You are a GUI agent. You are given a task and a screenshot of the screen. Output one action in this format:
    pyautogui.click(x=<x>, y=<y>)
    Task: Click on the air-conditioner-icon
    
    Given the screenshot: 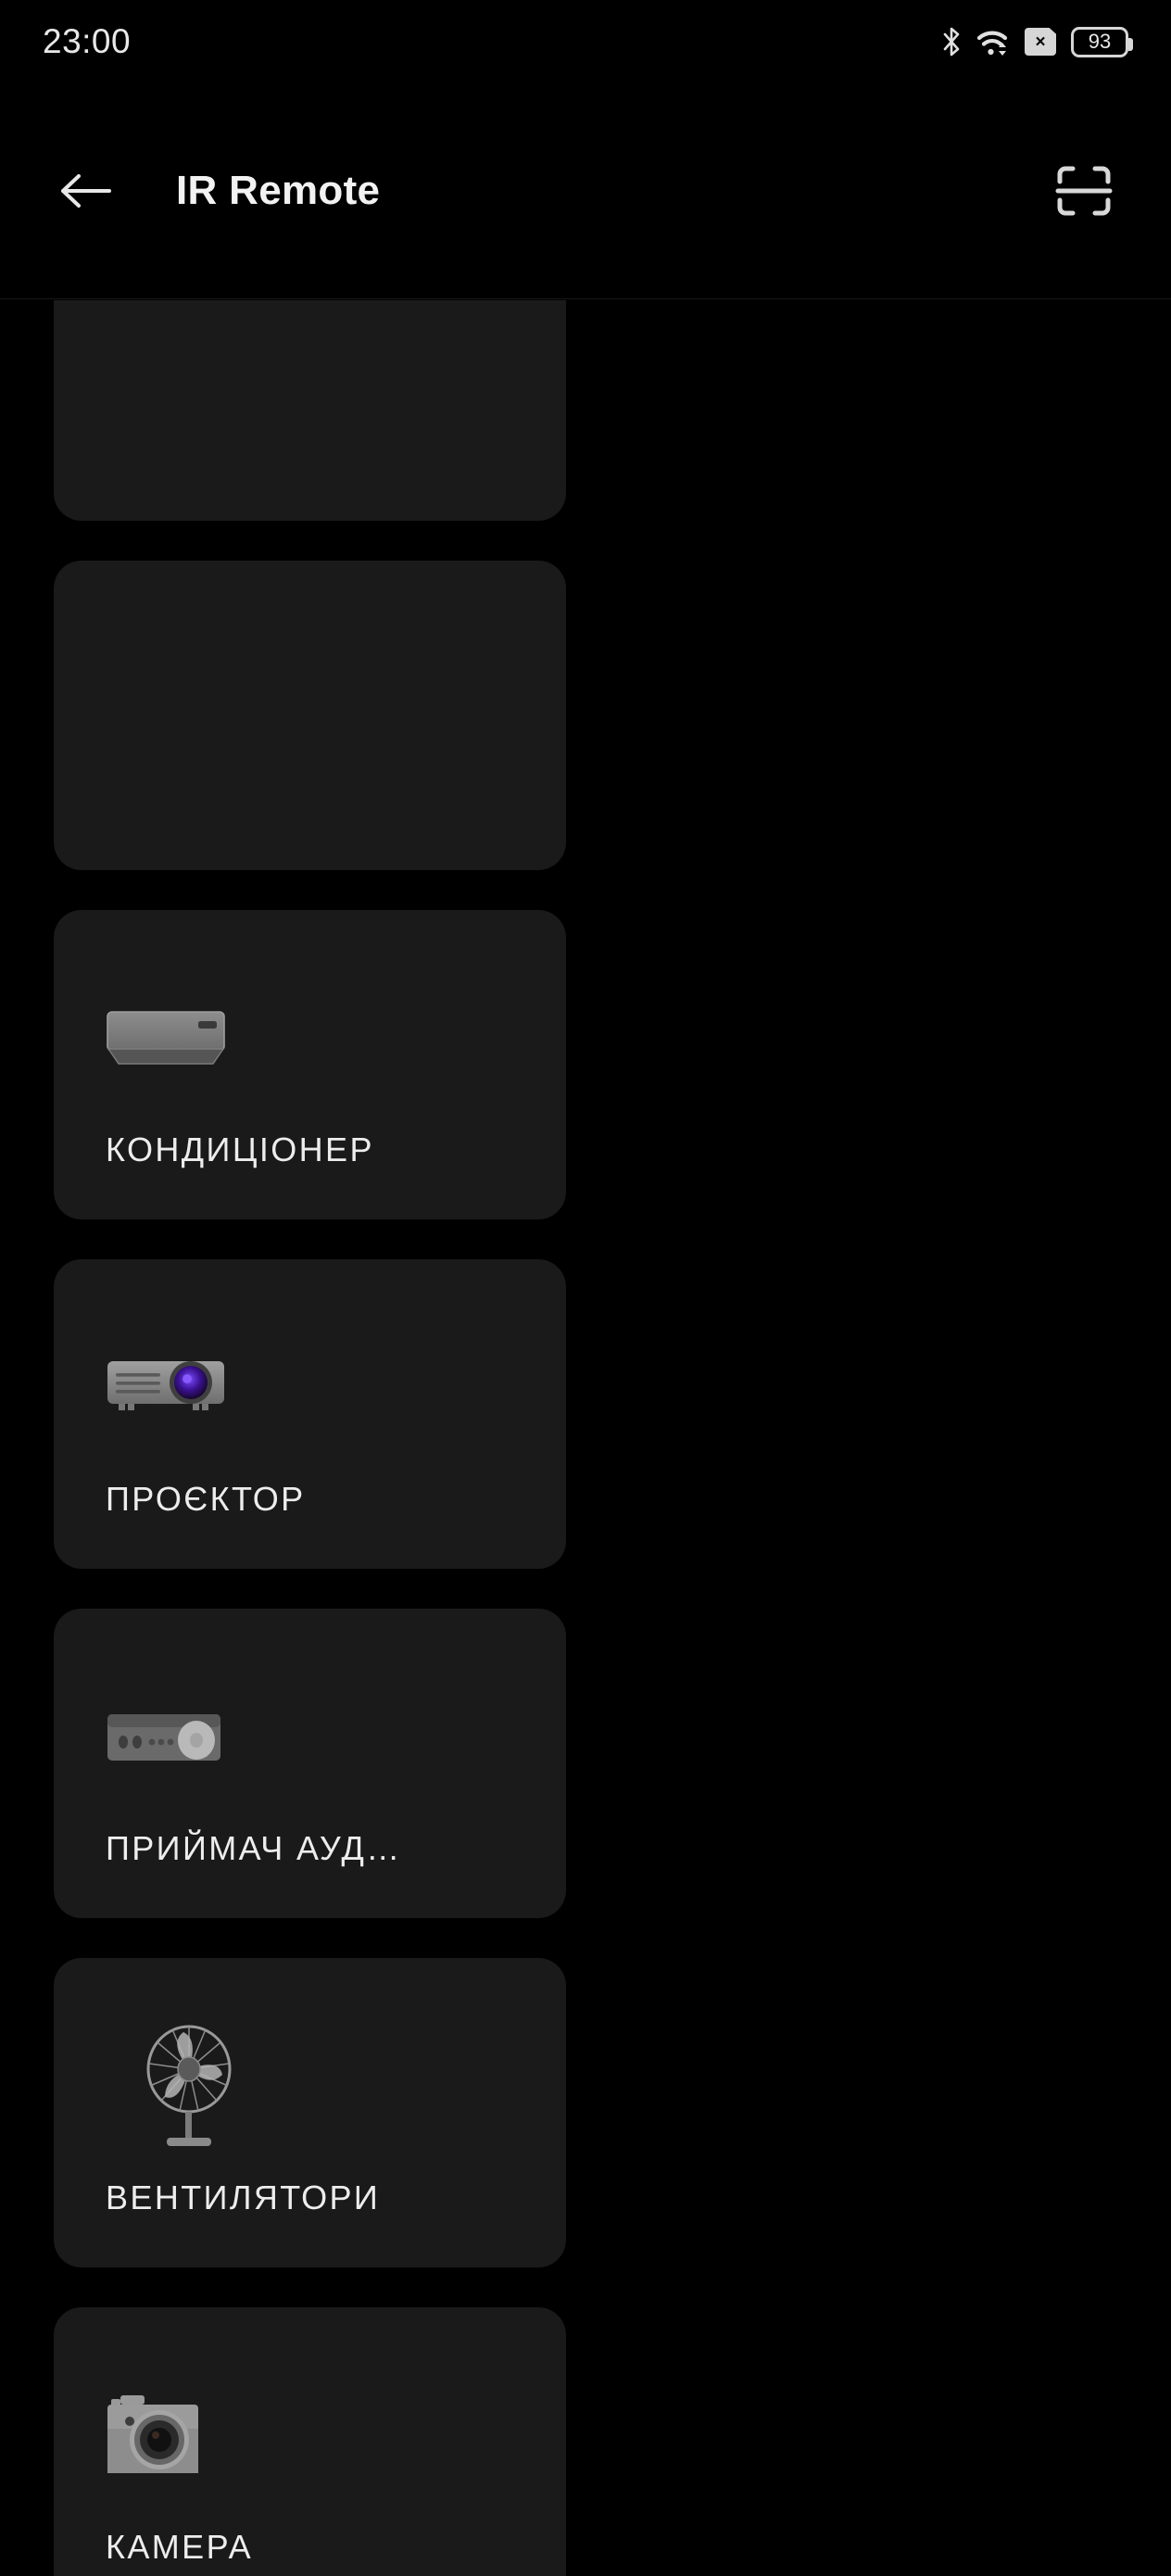 What is the action you would take?
    pyautogui.click(x=166, y=1038)
    